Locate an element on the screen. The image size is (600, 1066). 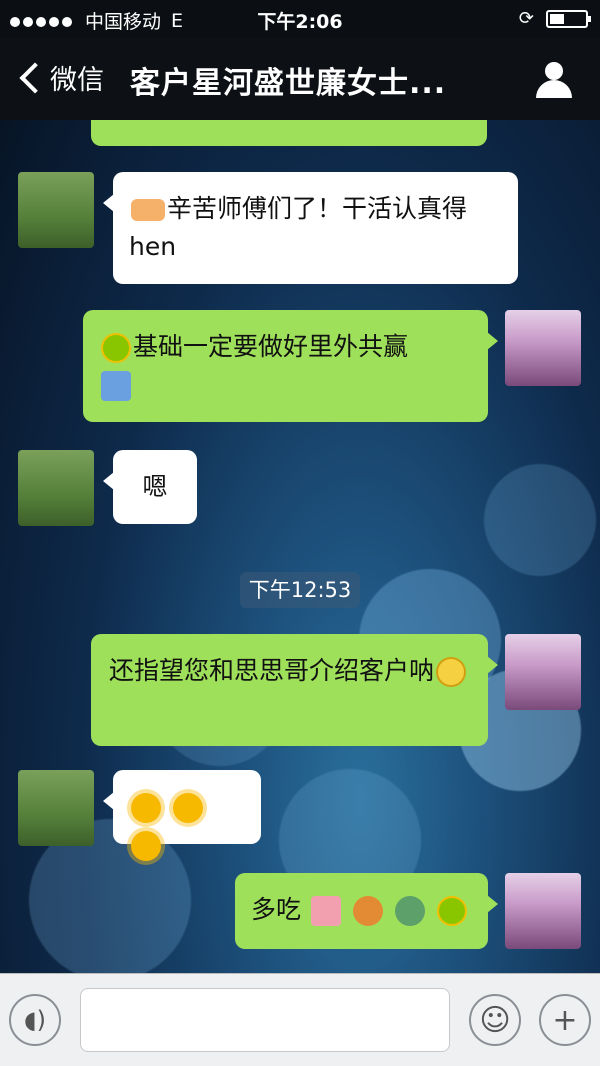
back-button: 微信 is located at coordinates (60, 77).